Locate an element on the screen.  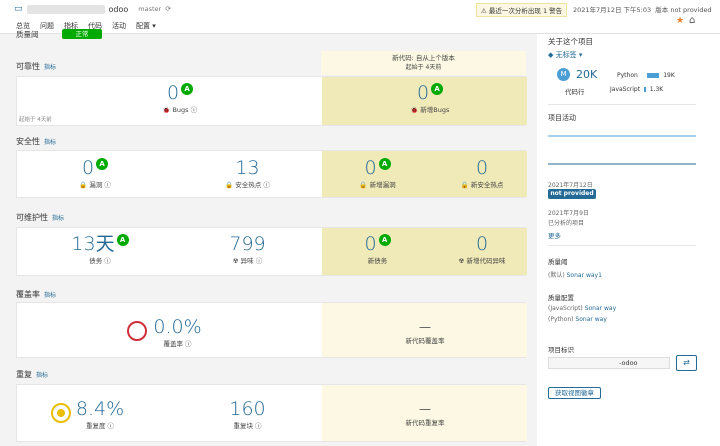
vulnerabilities-rating: A is located at coordinates (102, 164).